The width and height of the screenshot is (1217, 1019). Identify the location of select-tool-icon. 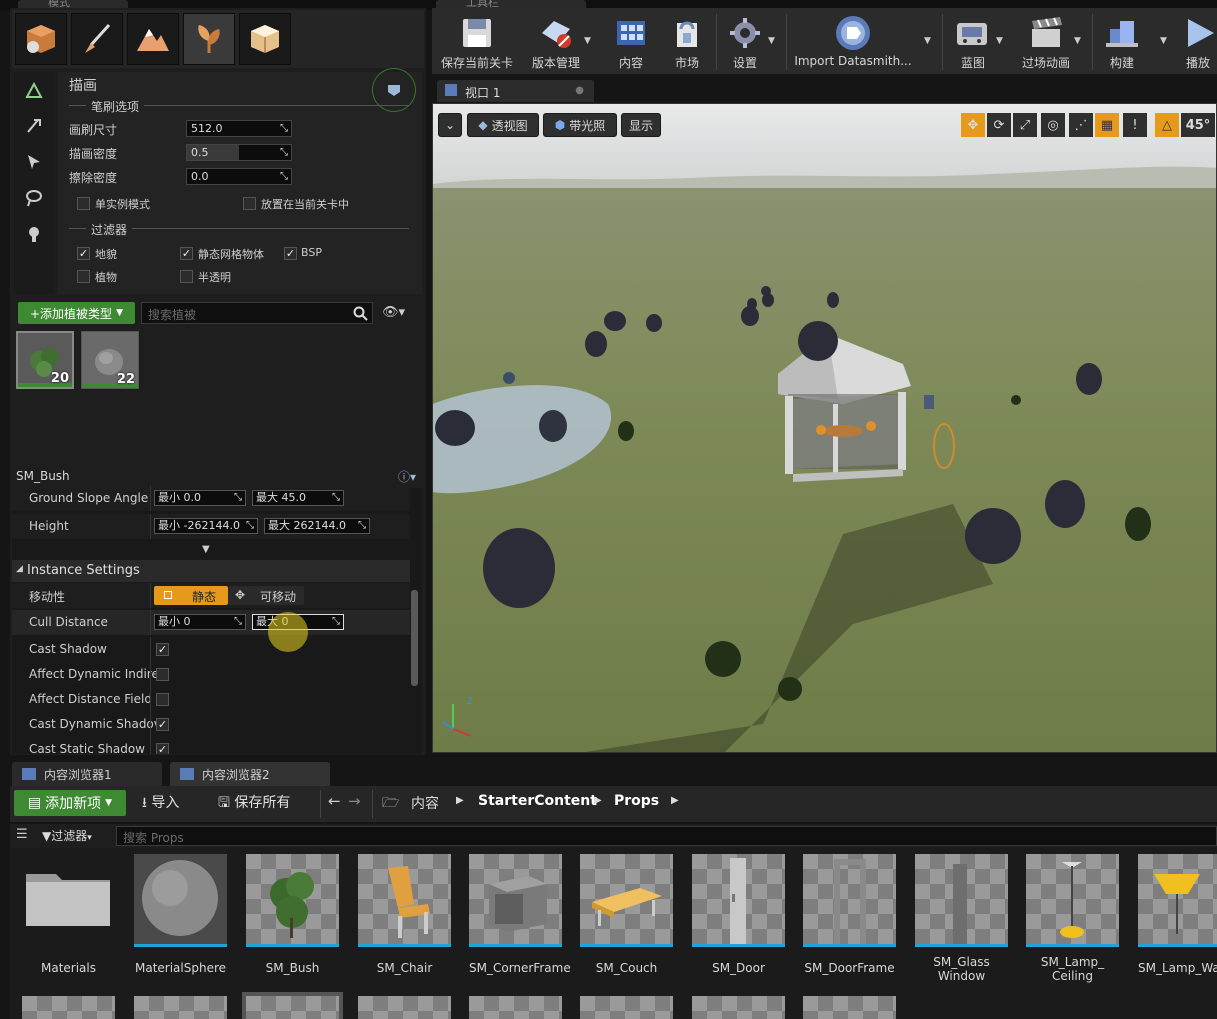
(34, 162).